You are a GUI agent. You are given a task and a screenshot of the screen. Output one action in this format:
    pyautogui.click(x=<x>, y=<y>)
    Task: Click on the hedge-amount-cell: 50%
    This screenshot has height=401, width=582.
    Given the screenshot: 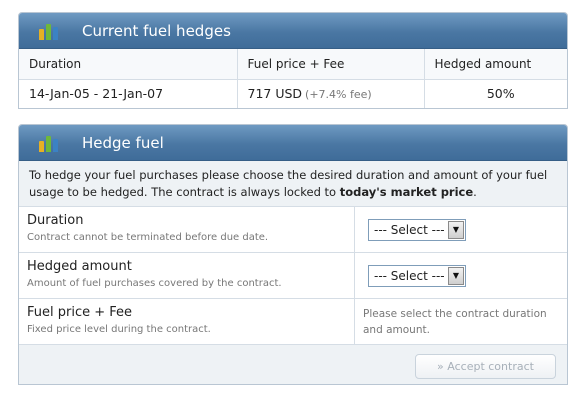 What is the action you would take?
    pyautogui.click(x=500, y=94)
    